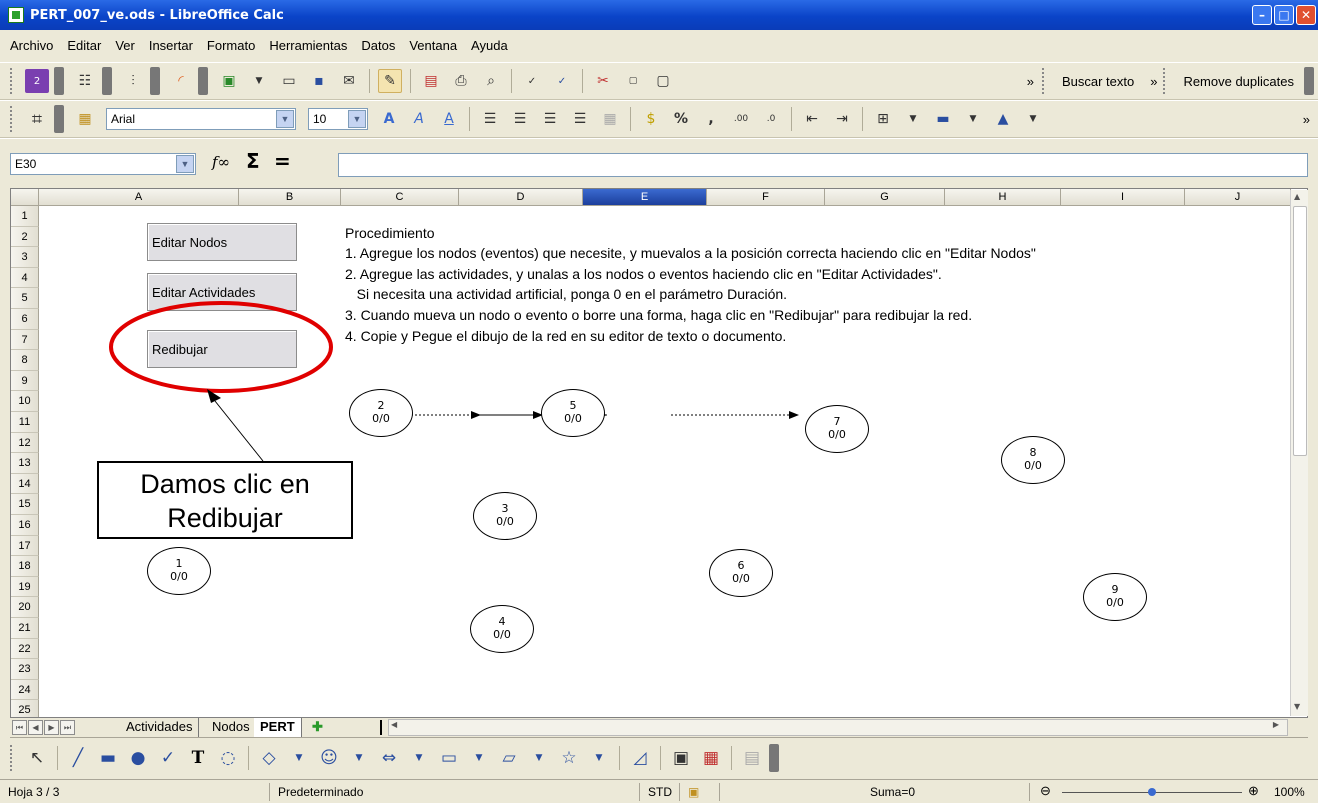 Image resolution: width=1318 pixels, height=803 pixels. What do you see at coordinates (812, 119) in the screenshot?
I see `decrease-indent-icon: ⇤` at bounding box center [812, 119].